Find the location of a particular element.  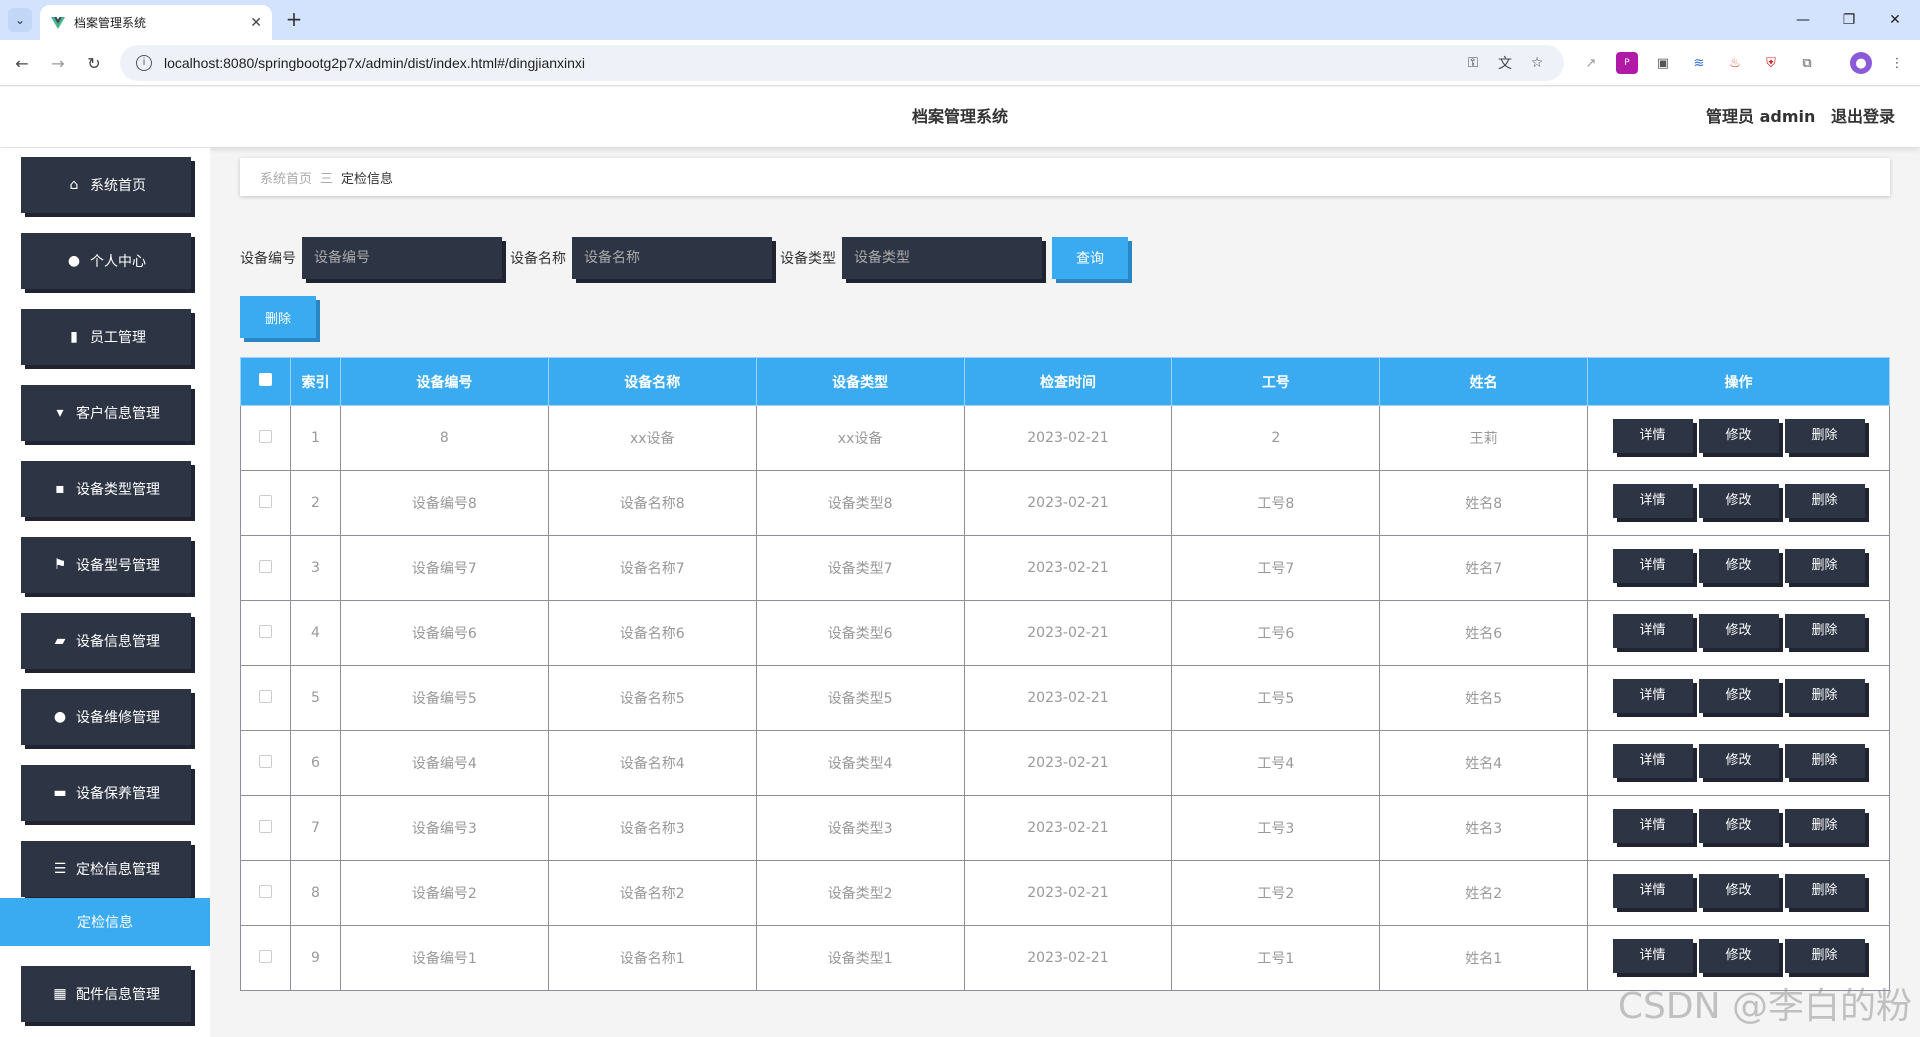

book-icon: ▮ is located at coordinates (74, 337).